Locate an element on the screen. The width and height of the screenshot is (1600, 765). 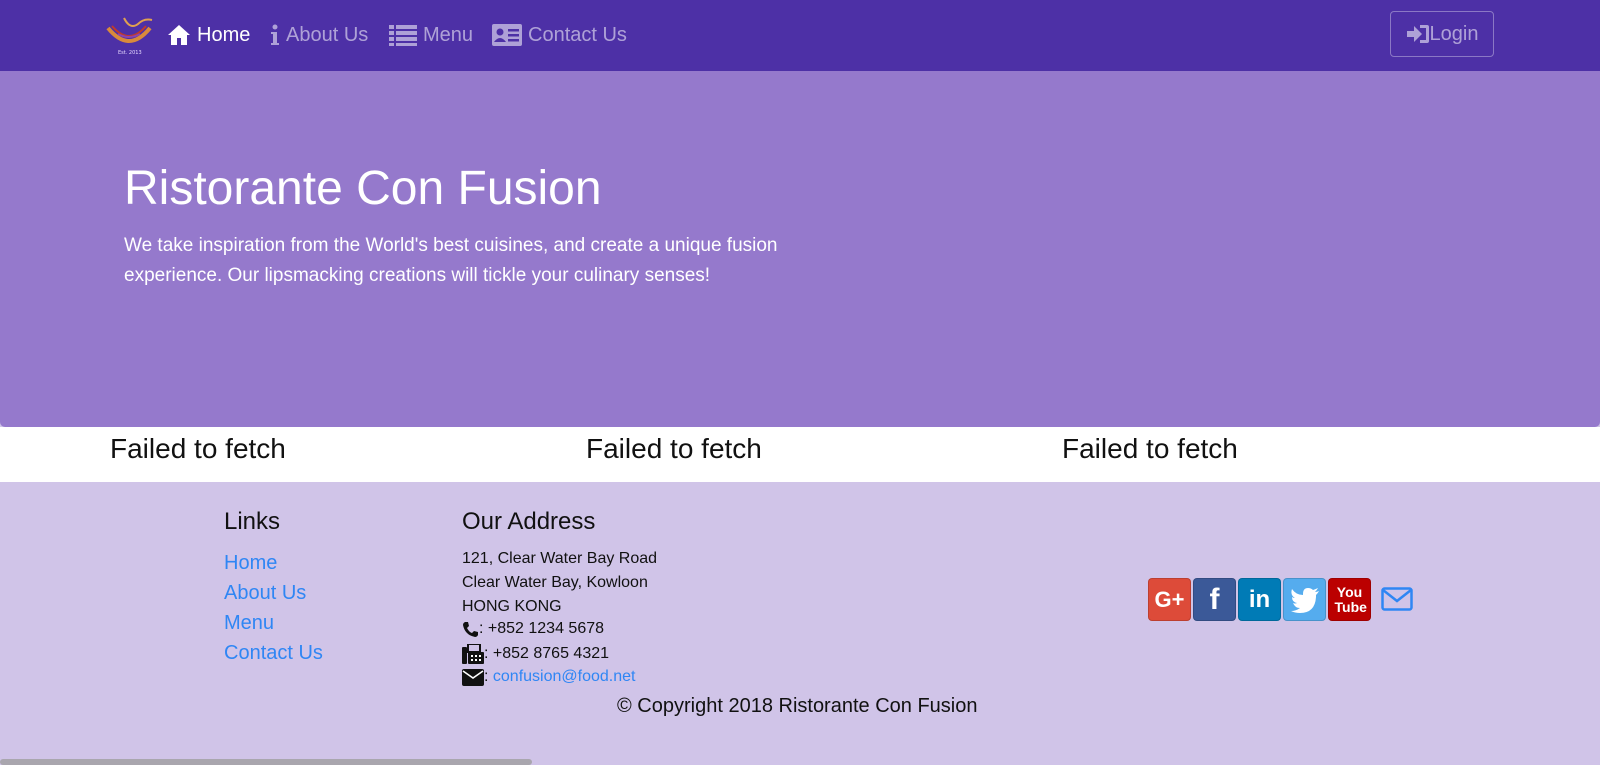
list-icon is located at coordinates (403, 35).